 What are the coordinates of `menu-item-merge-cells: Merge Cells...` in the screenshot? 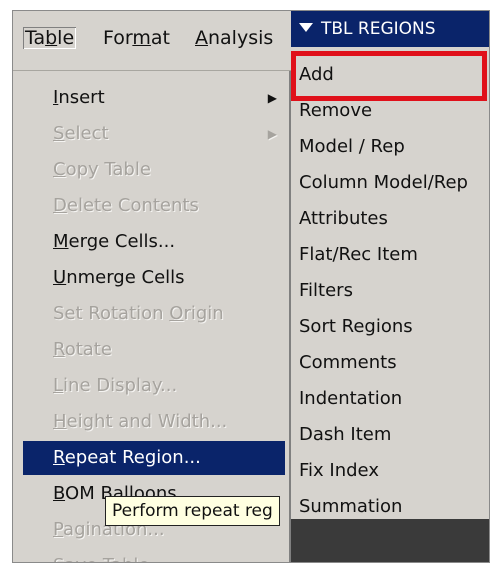 It's located at (154, 242).